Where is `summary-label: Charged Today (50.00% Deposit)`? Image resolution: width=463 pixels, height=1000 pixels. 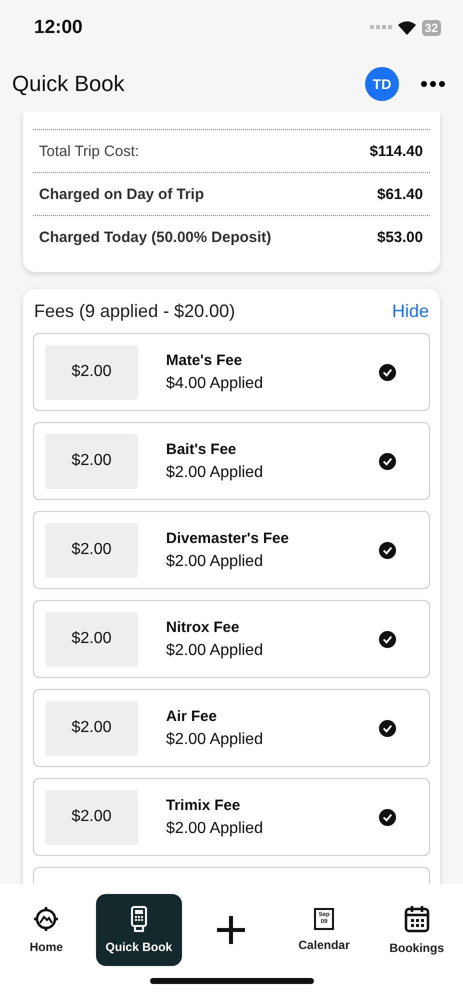
summary-label: Charged Today (50.00% Deposit) is located at coordinates (155, 237).